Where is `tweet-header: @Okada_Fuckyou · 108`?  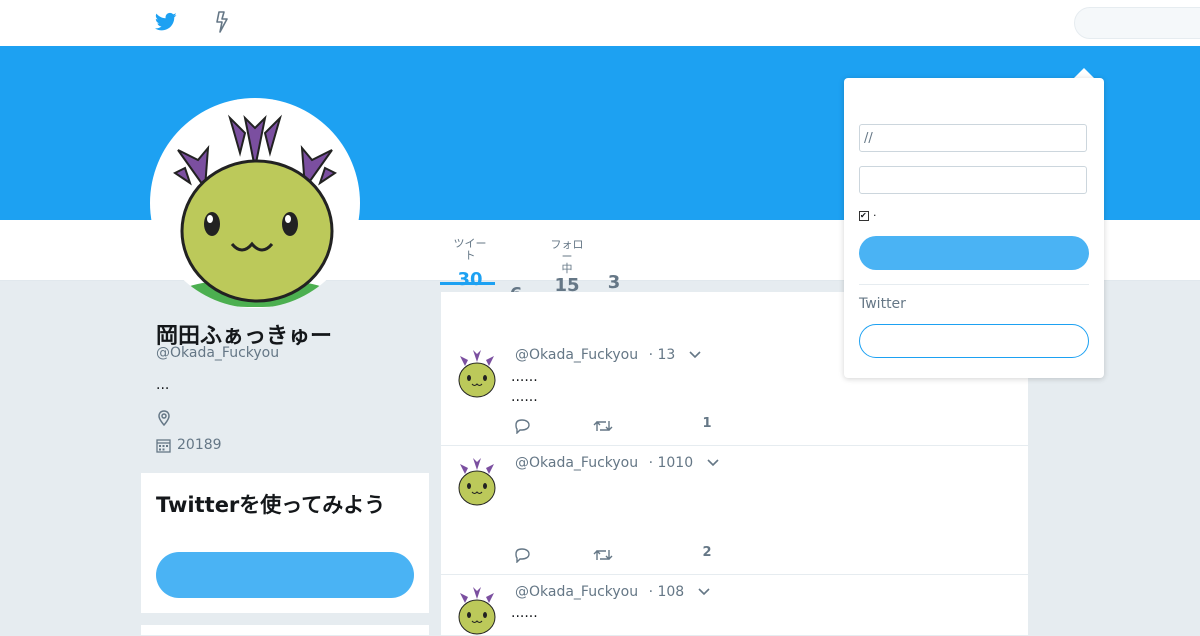 tweet-header: @Okada_Fuckyou · 108 is located at coordinates (613, 592).